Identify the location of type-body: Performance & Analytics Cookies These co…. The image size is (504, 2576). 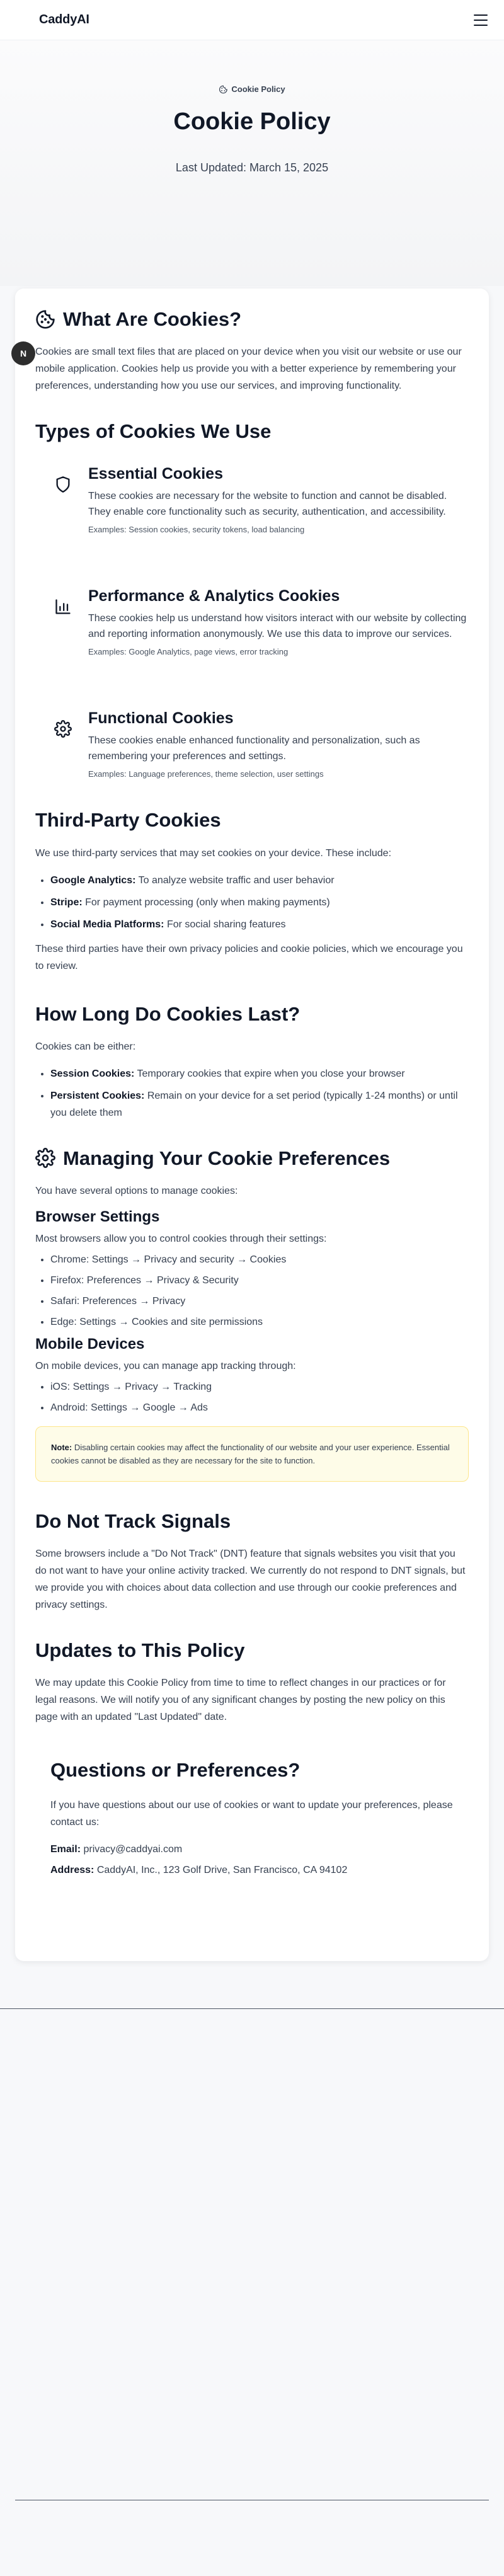
(278, 622).